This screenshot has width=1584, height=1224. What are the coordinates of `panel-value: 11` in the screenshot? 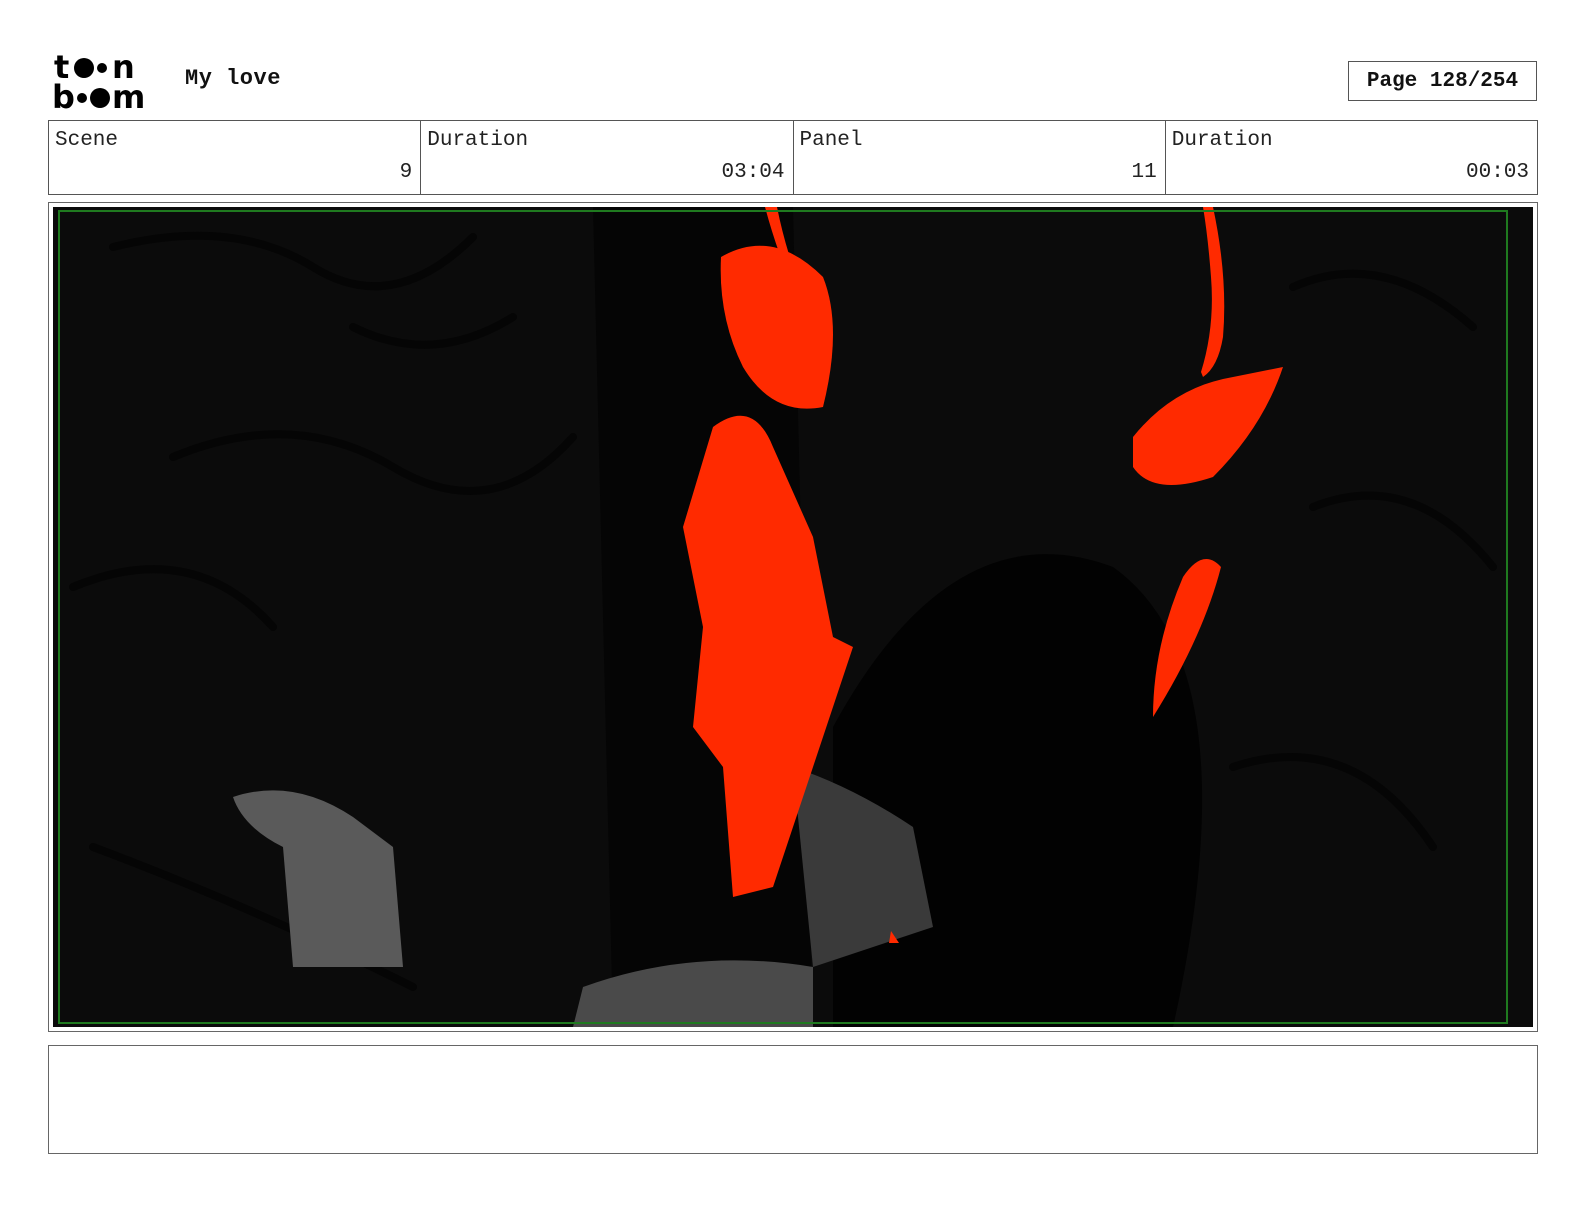 It's located at (1144, 172).